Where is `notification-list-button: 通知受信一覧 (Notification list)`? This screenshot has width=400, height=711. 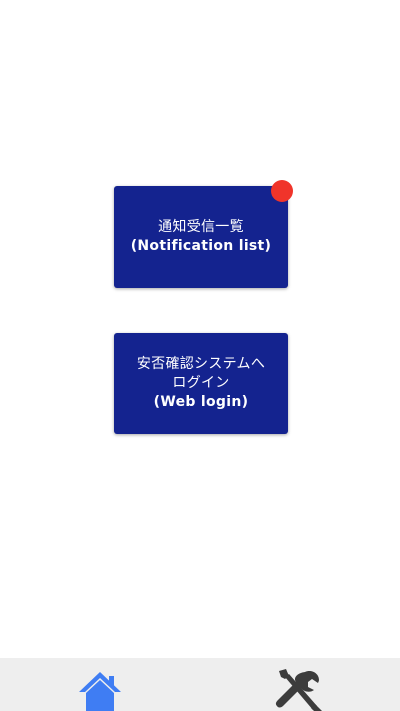
notification-list-button: 通知受信一覧 (Notification list) is located at coordinates (201, 237).